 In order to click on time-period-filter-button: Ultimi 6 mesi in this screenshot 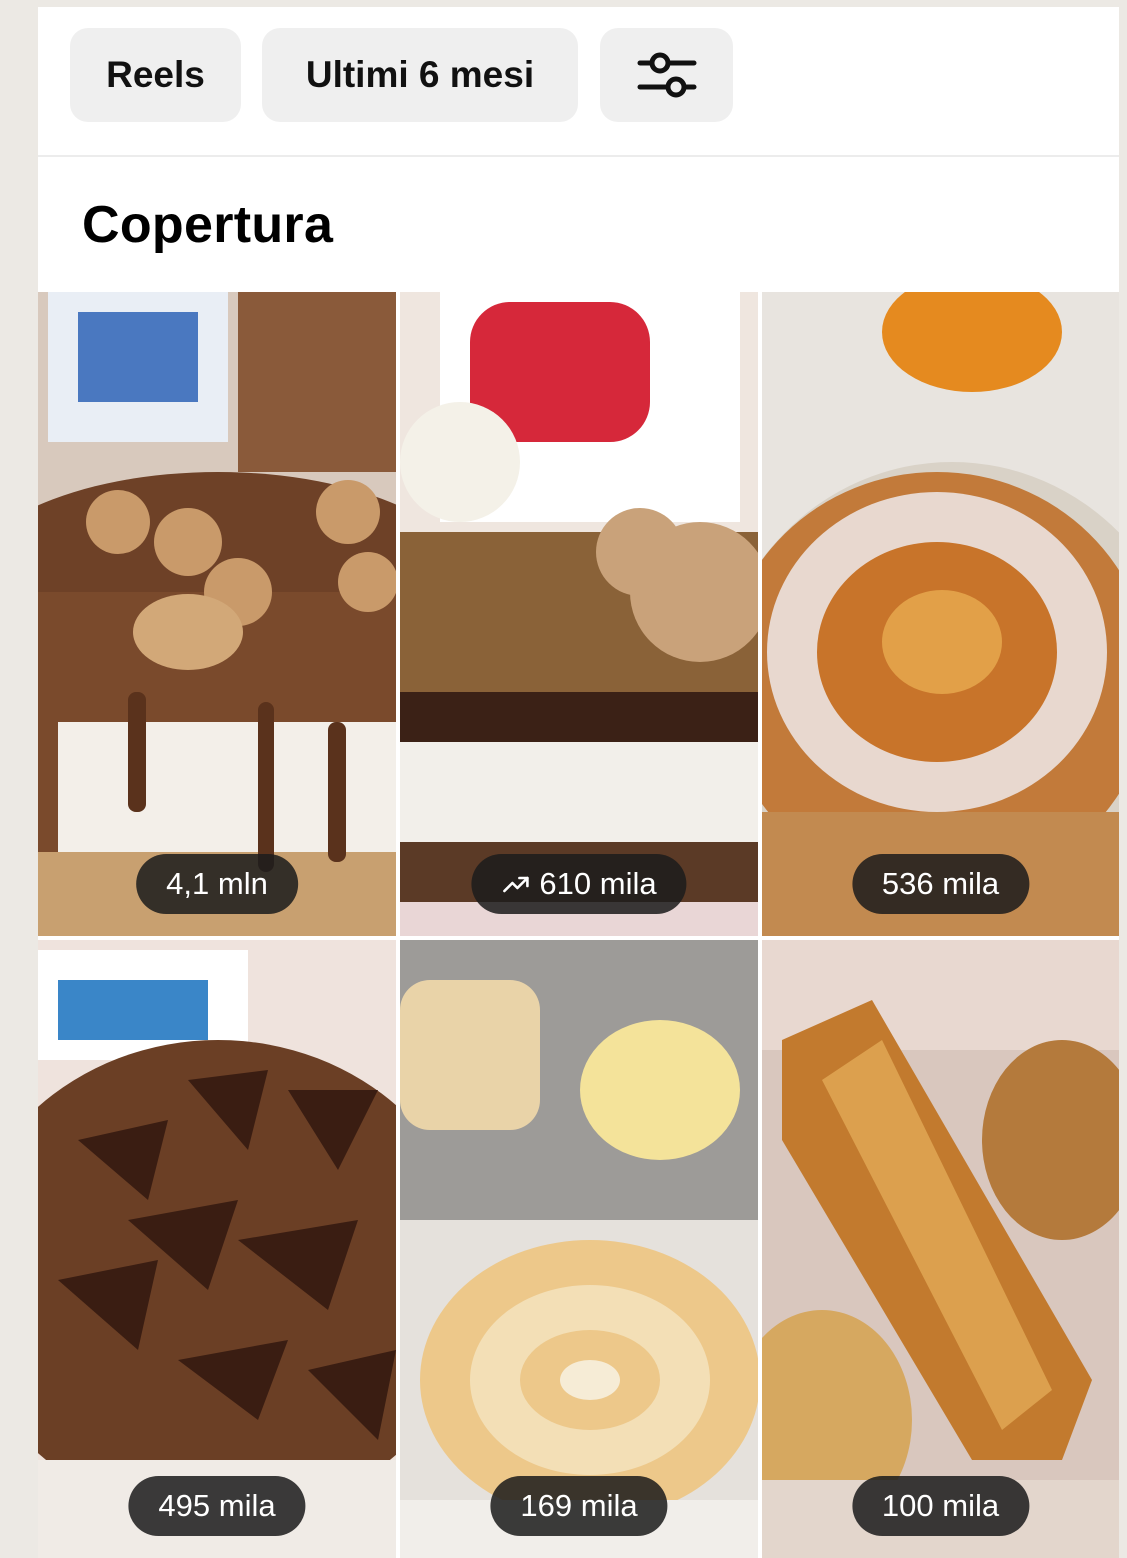, I will do `click(420, 75)`.